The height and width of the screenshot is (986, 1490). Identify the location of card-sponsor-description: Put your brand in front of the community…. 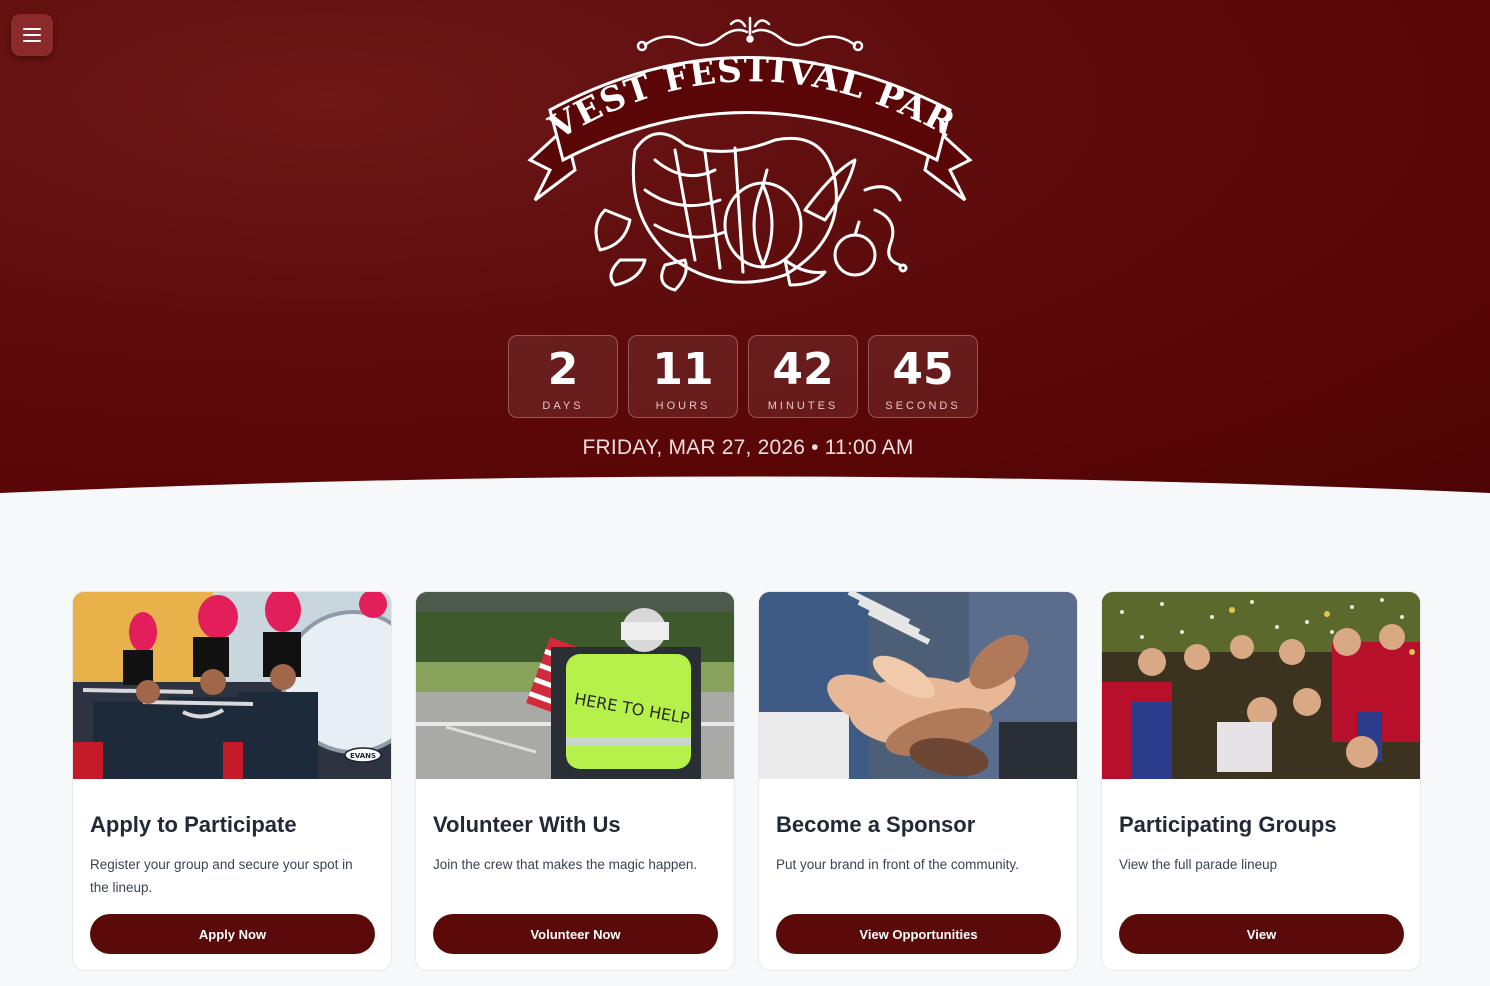
(897, 864).